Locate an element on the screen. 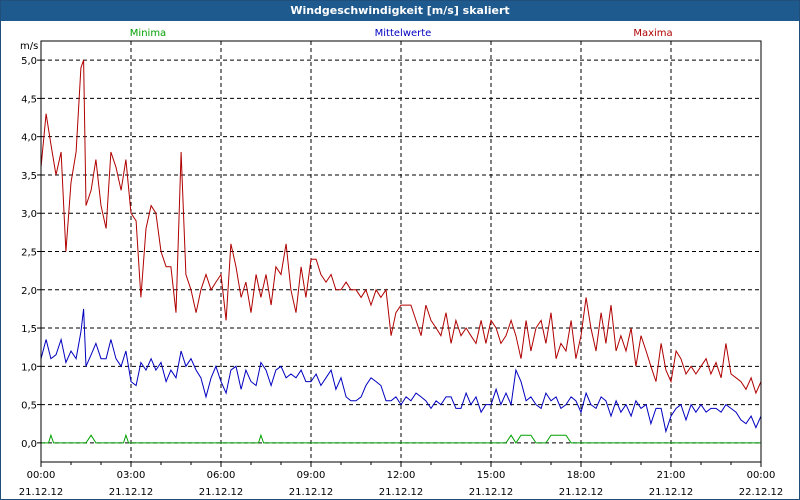  legend-maxima: Maxima is located at coordinates (652, 33).